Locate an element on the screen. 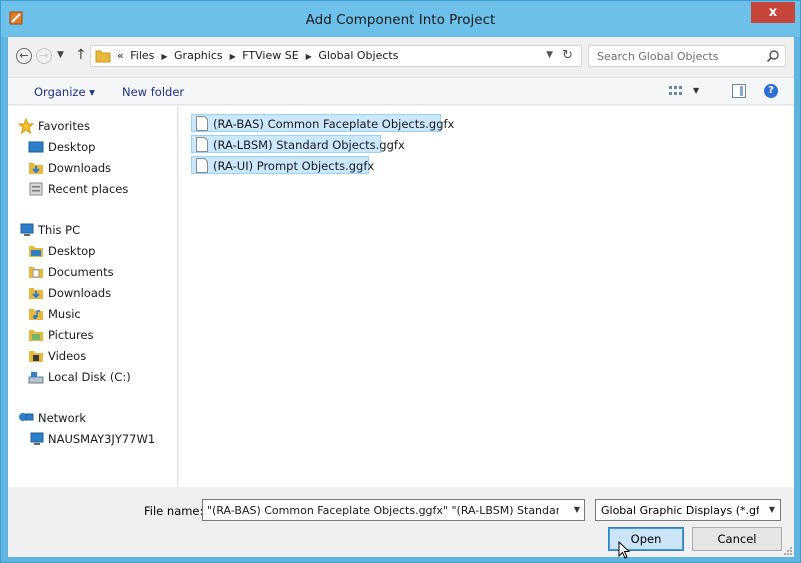  organize-button: Organize ▾ is located at coordinates (64, 92).